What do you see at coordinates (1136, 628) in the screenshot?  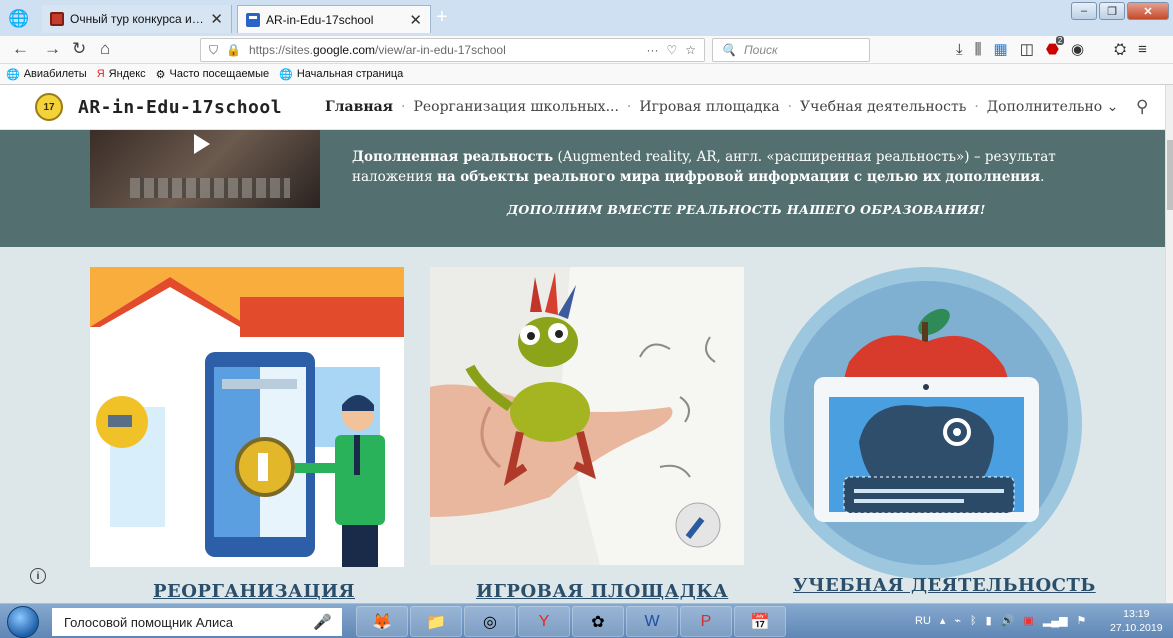 I see `clock-date: 27.10.2019` at bounding box center [1136, 628].